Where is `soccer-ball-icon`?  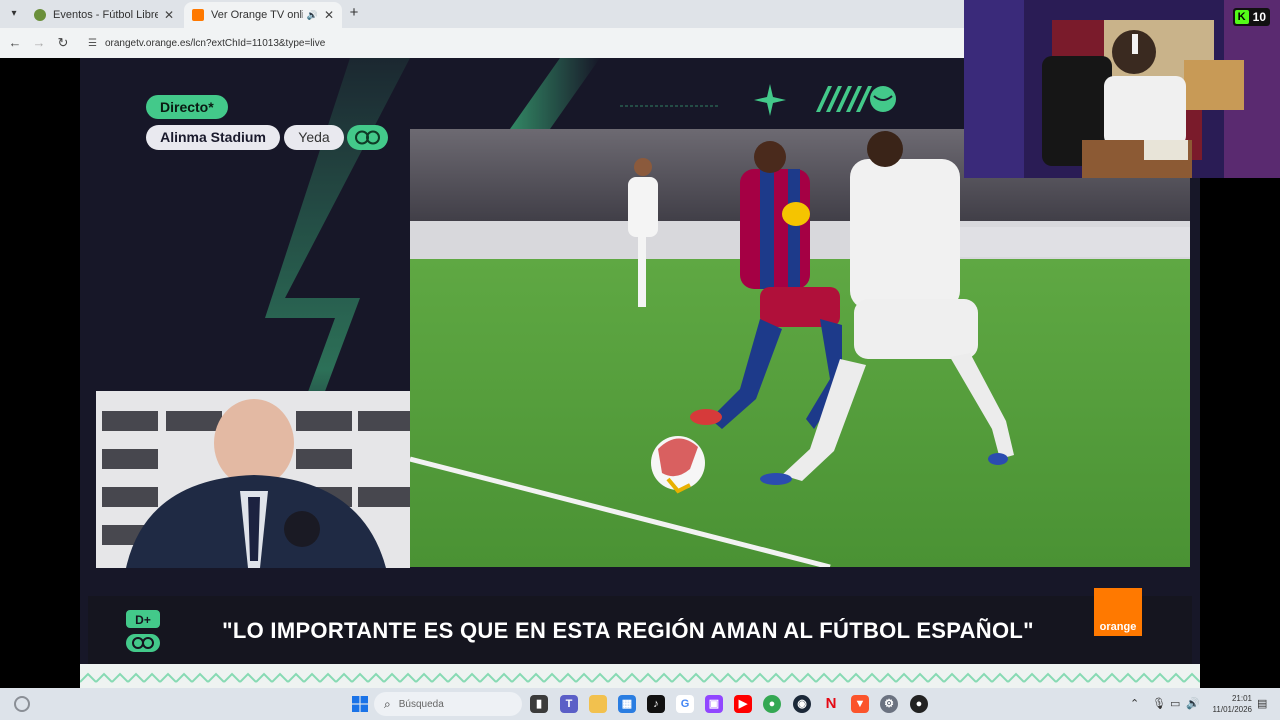 soccer-ball-icon is located at coordinates (40, 15).